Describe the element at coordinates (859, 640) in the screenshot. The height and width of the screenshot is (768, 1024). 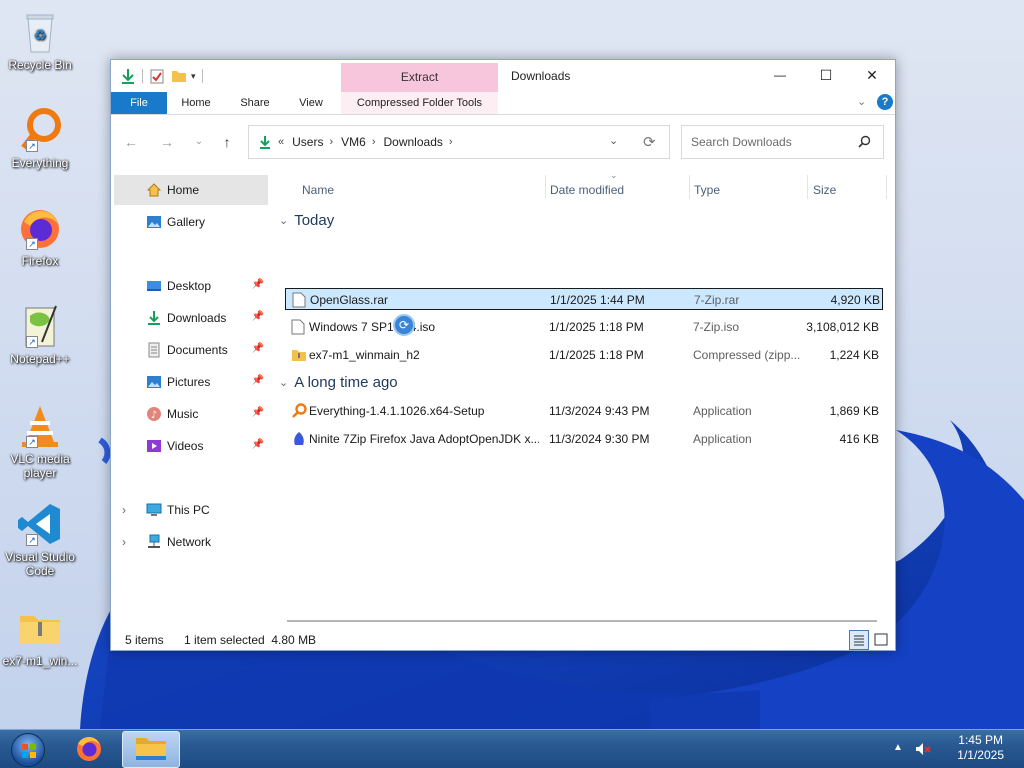
I see `details-view-icon` at that location.